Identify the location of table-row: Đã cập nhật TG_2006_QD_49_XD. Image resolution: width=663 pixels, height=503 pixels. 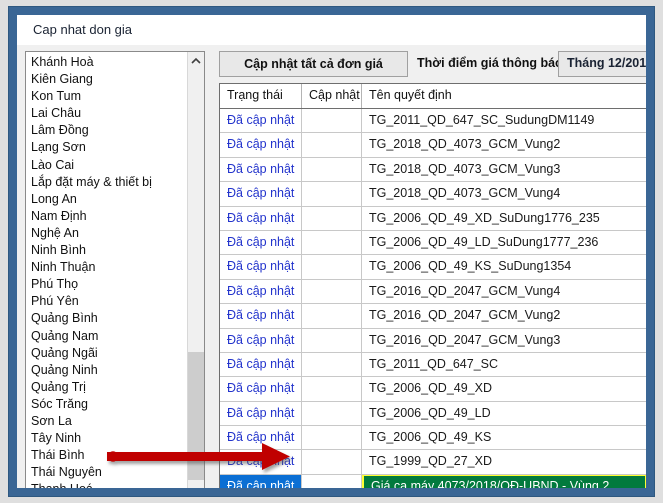
(433, 389).